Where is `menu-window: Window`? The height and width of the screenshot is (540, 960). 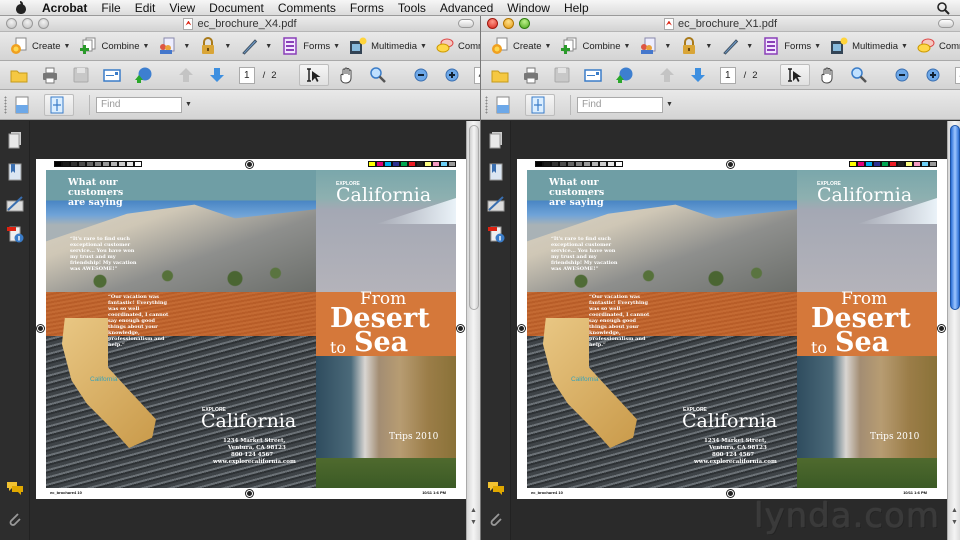 menu-window: Window is located at coordinates (528, 8).